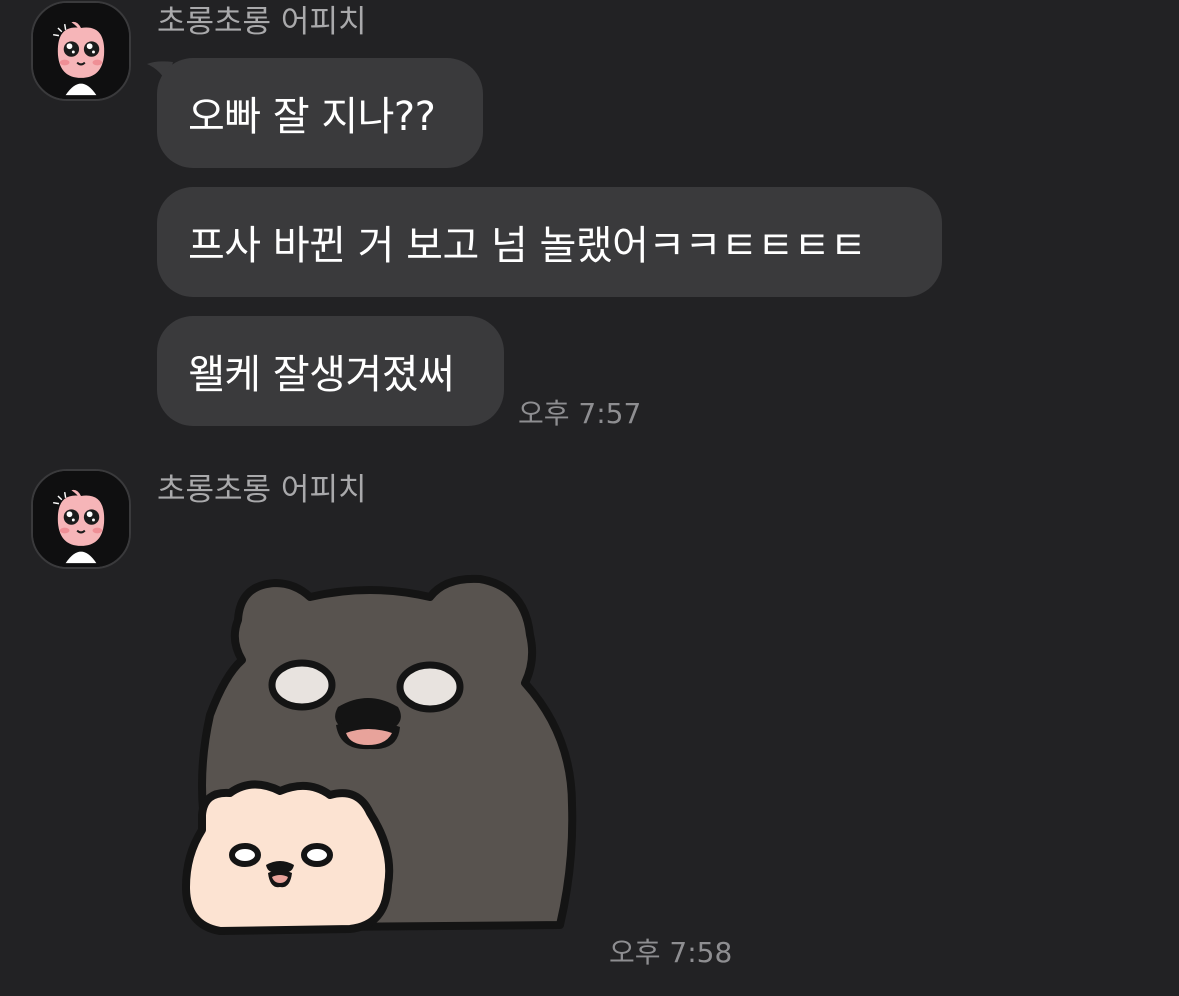 The width and height of the screenshot is (1179, 996). I want to click on message-text: 프사 바뀐 거 보고 넘 놀랬어ㅋㅋㅌㅌㅌㅌ, so click(527, 246).